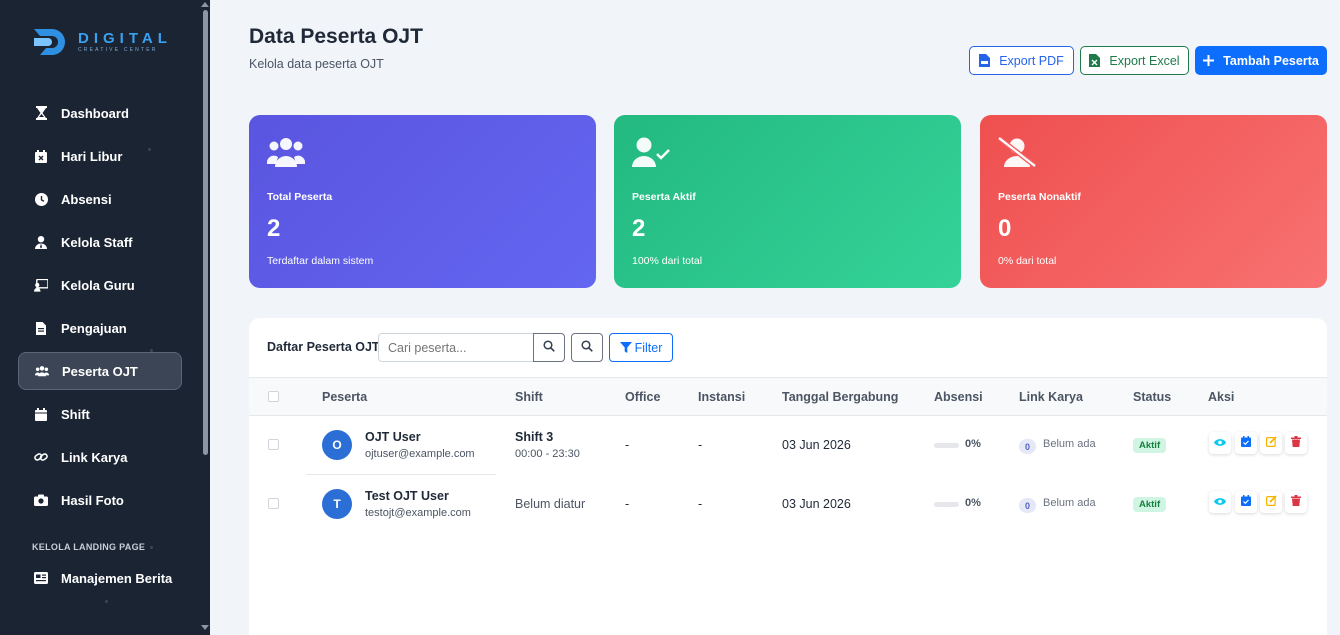 Image resolution: width=1340 pixels, height=635 pixels. I want to click on sidebar-item-kelola-guru: Kelola Guru, so click(100, 285).